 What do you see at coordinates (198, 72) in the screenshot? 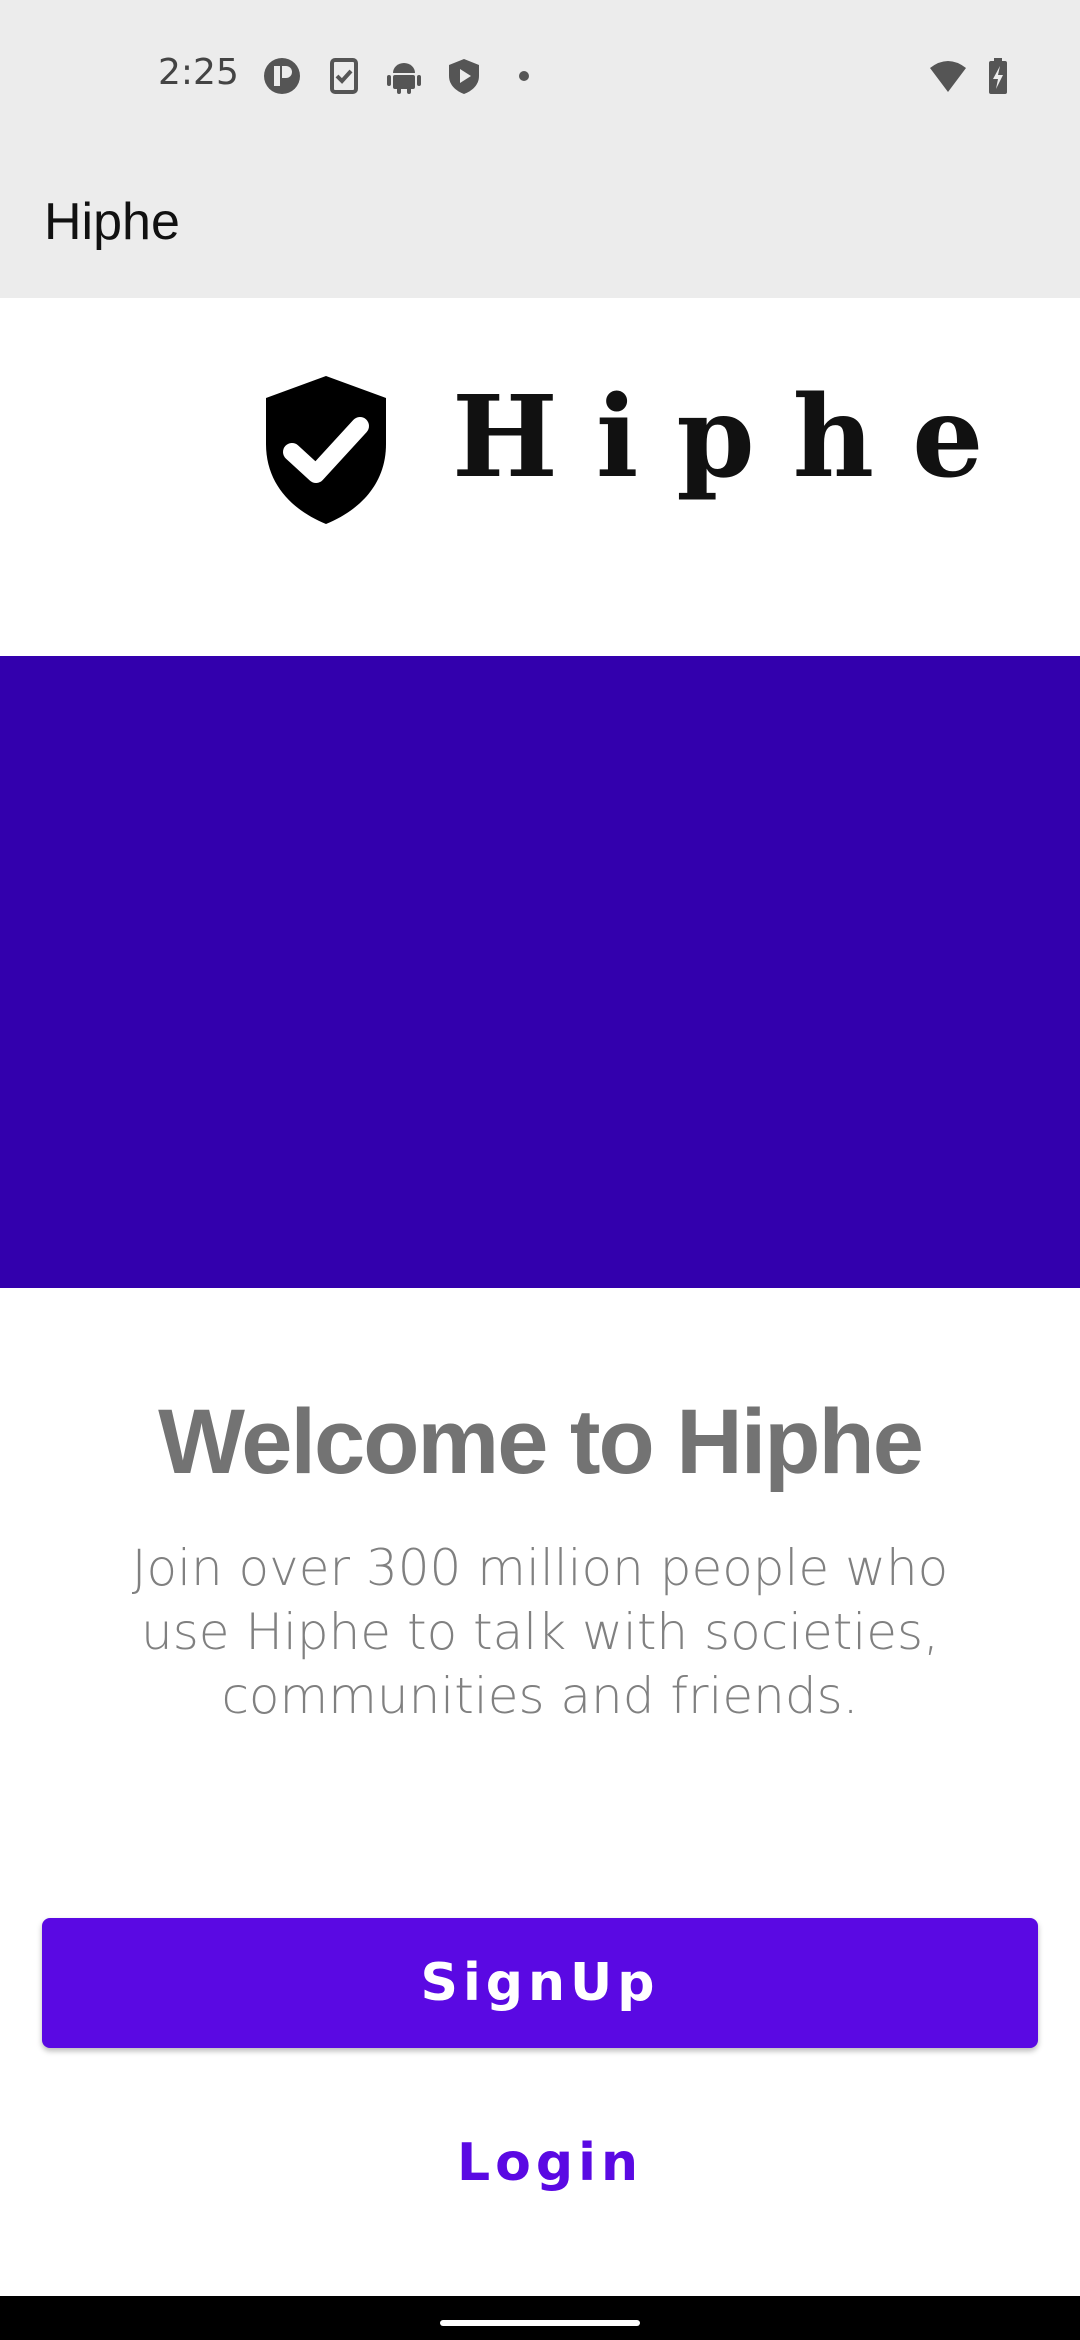
I see `status-time: 2:25` at bounding box center [198, 72].